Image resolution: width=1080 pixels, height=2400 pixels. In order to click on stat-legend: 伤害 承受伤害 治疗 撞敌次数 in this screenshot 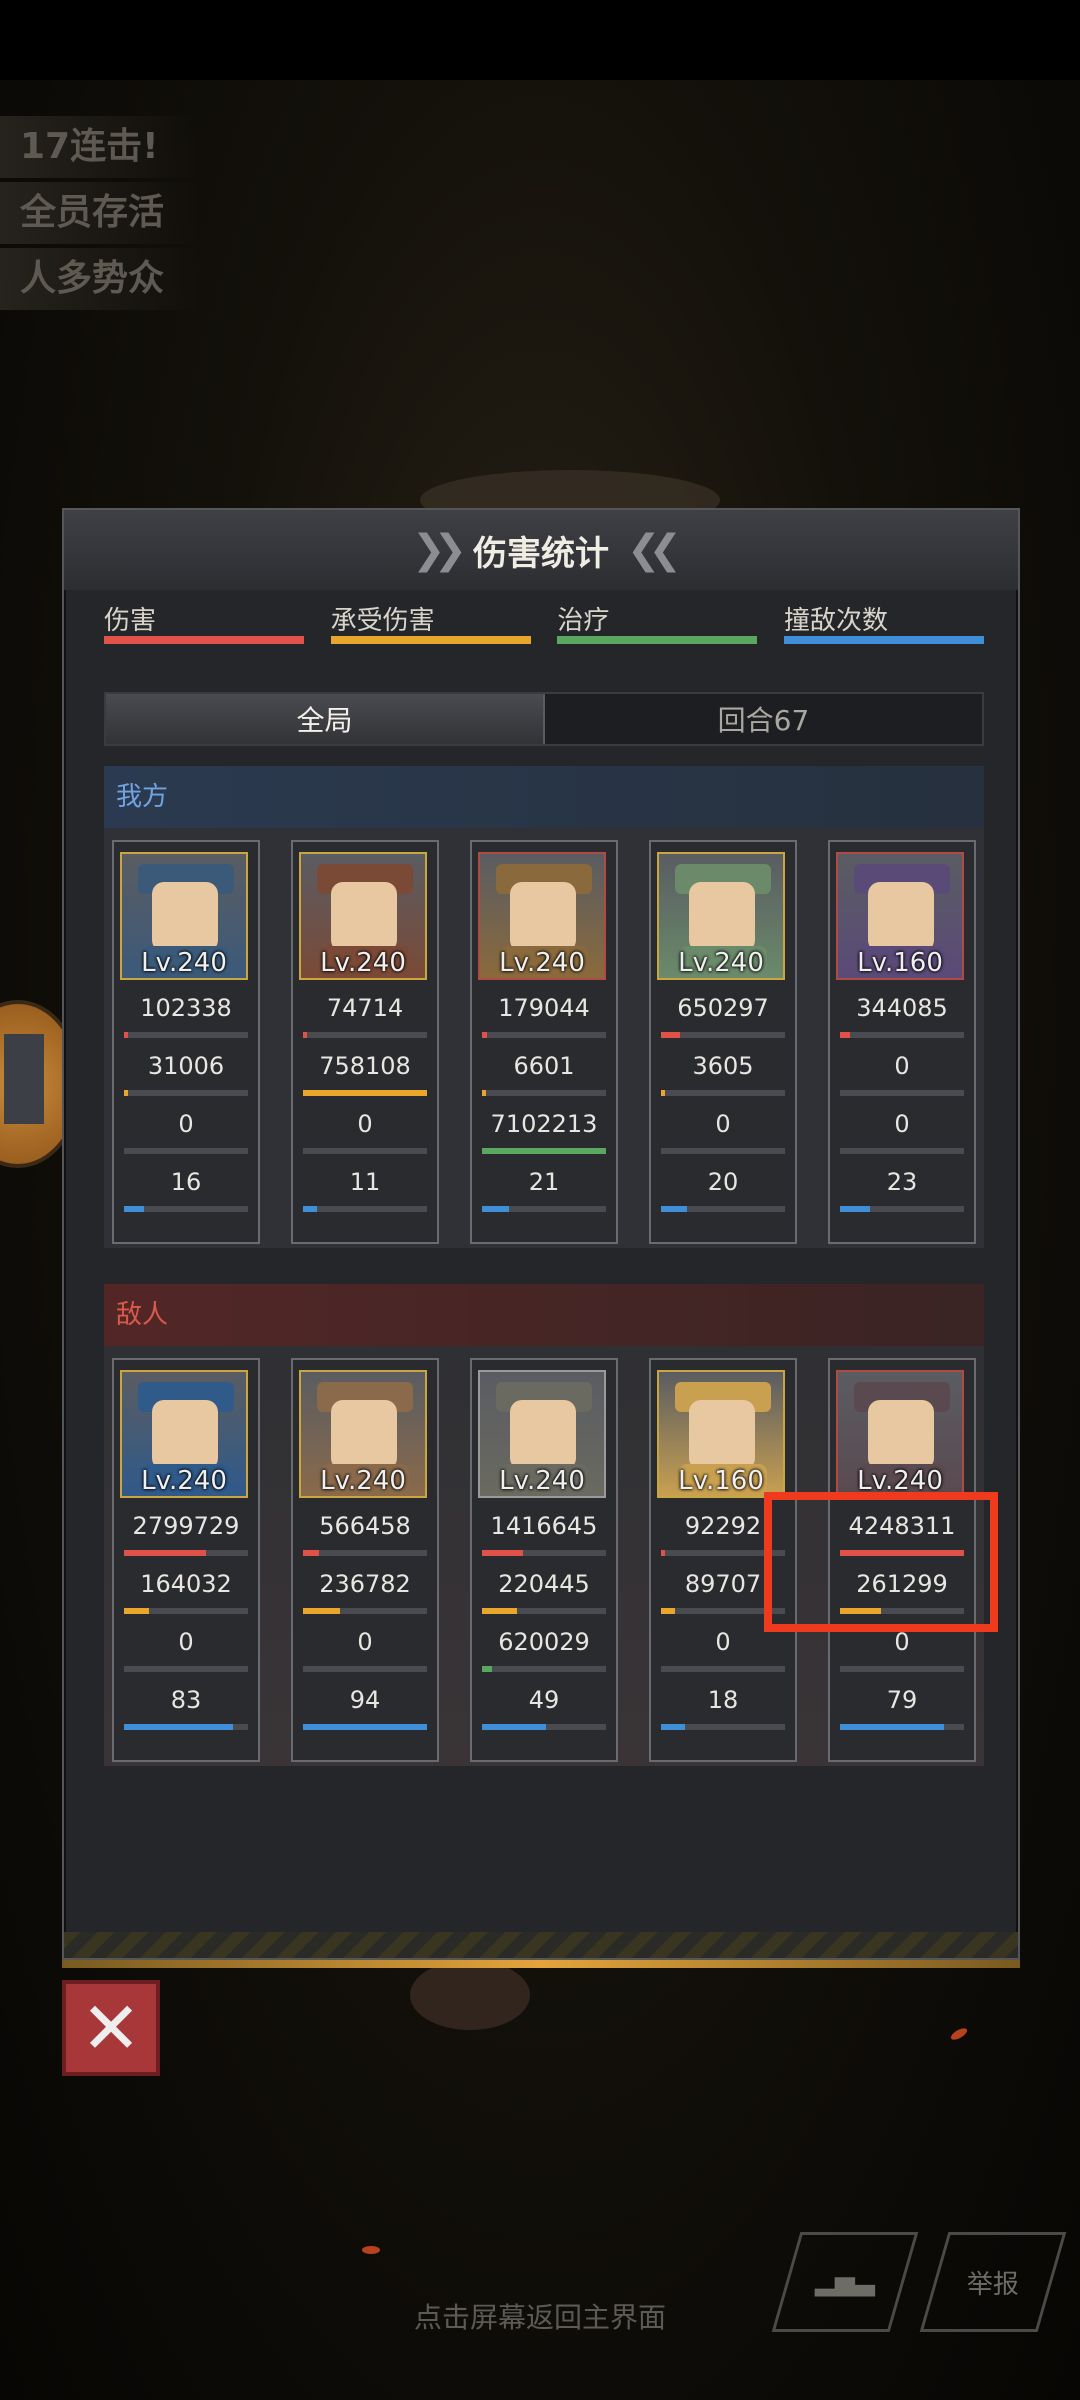, I will do `click(544, 622)`.